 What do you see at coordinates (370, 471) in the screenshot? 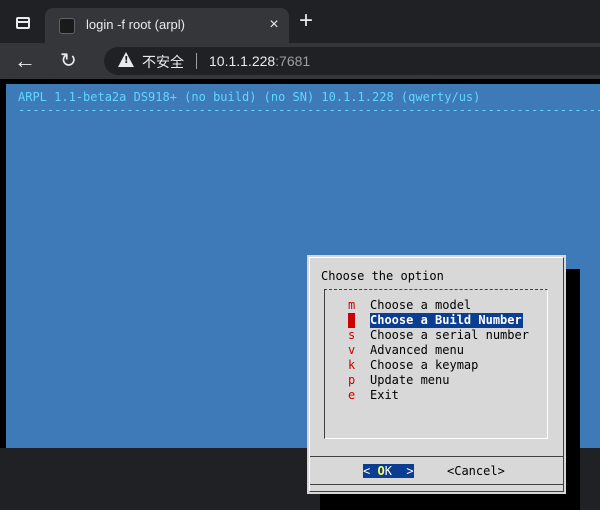
I see `ok-left: <` at bounding box center [370, 471].